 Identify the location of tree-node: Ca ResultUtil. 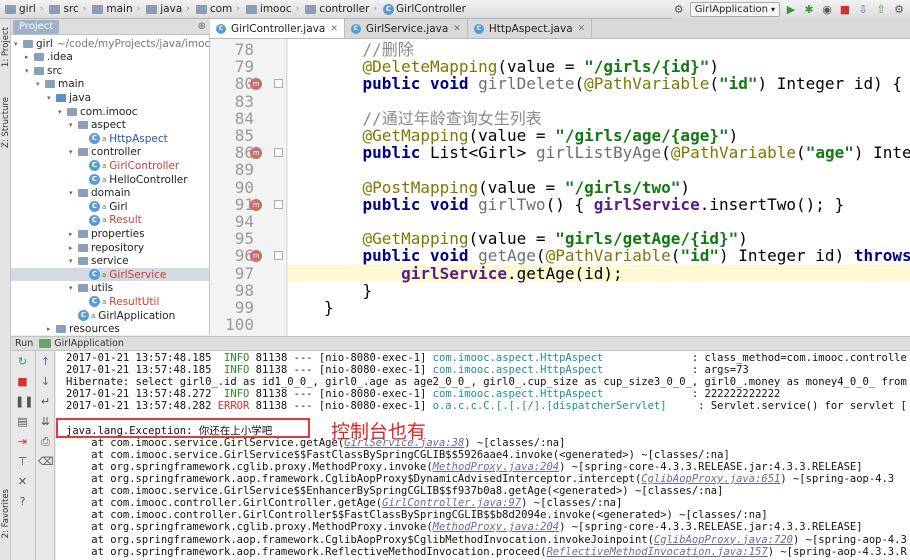
(119, 301).